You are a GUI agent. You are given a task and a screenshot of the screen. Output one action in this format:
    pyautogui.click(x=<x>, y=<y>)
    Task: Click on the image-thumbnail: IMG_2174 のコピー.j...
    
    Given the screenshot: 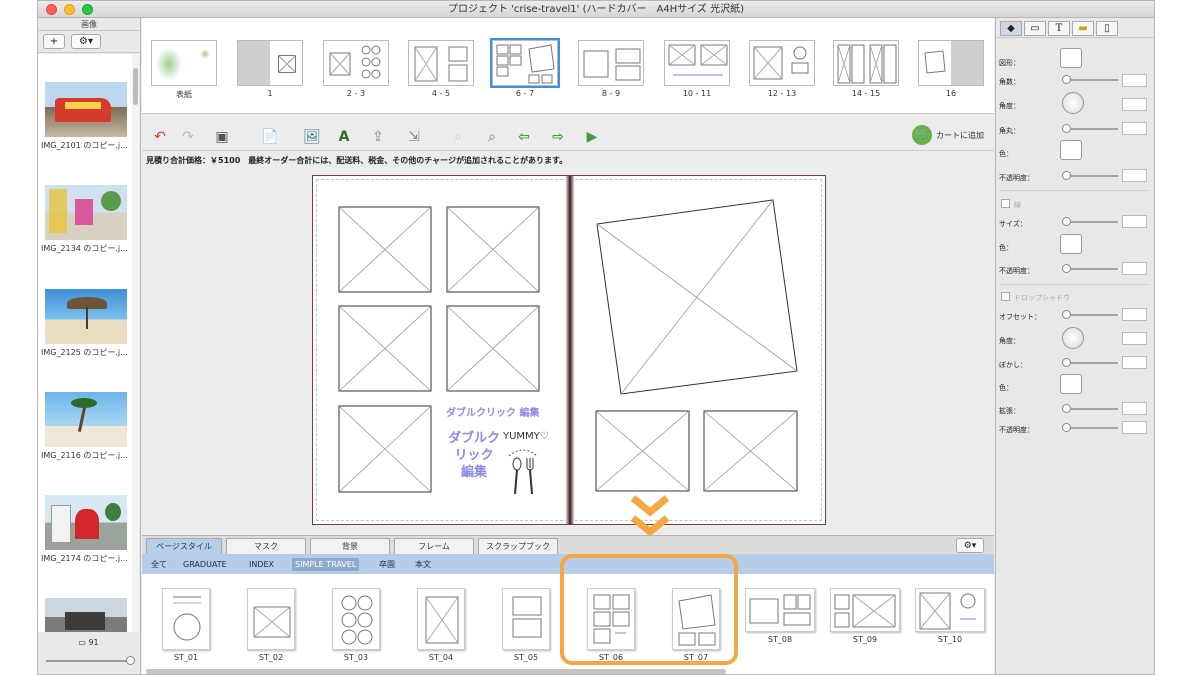 What is the action you would take?
    pyautogui.click(x=84, y=529)
    